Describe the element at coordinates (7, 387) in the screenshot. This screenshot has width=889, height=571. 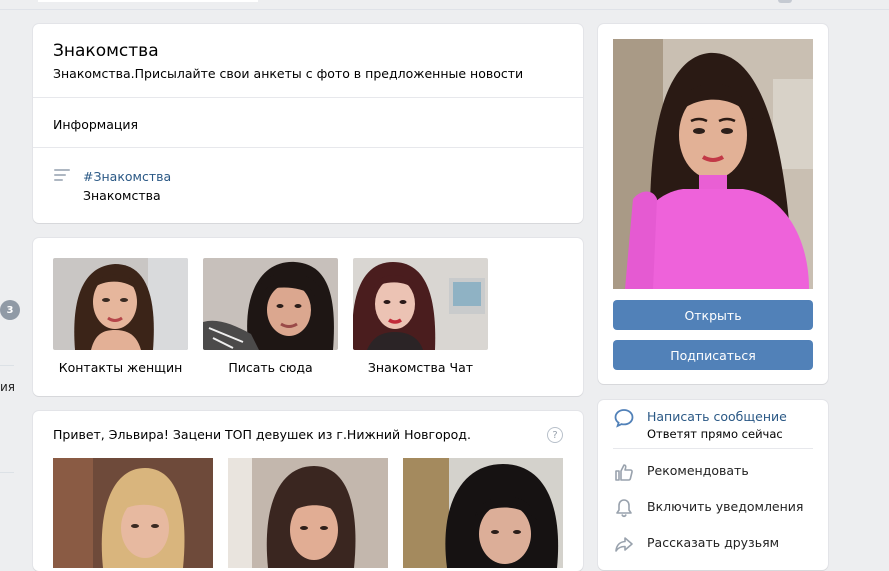
I see `sidebar-cut-text: ия` at that location.